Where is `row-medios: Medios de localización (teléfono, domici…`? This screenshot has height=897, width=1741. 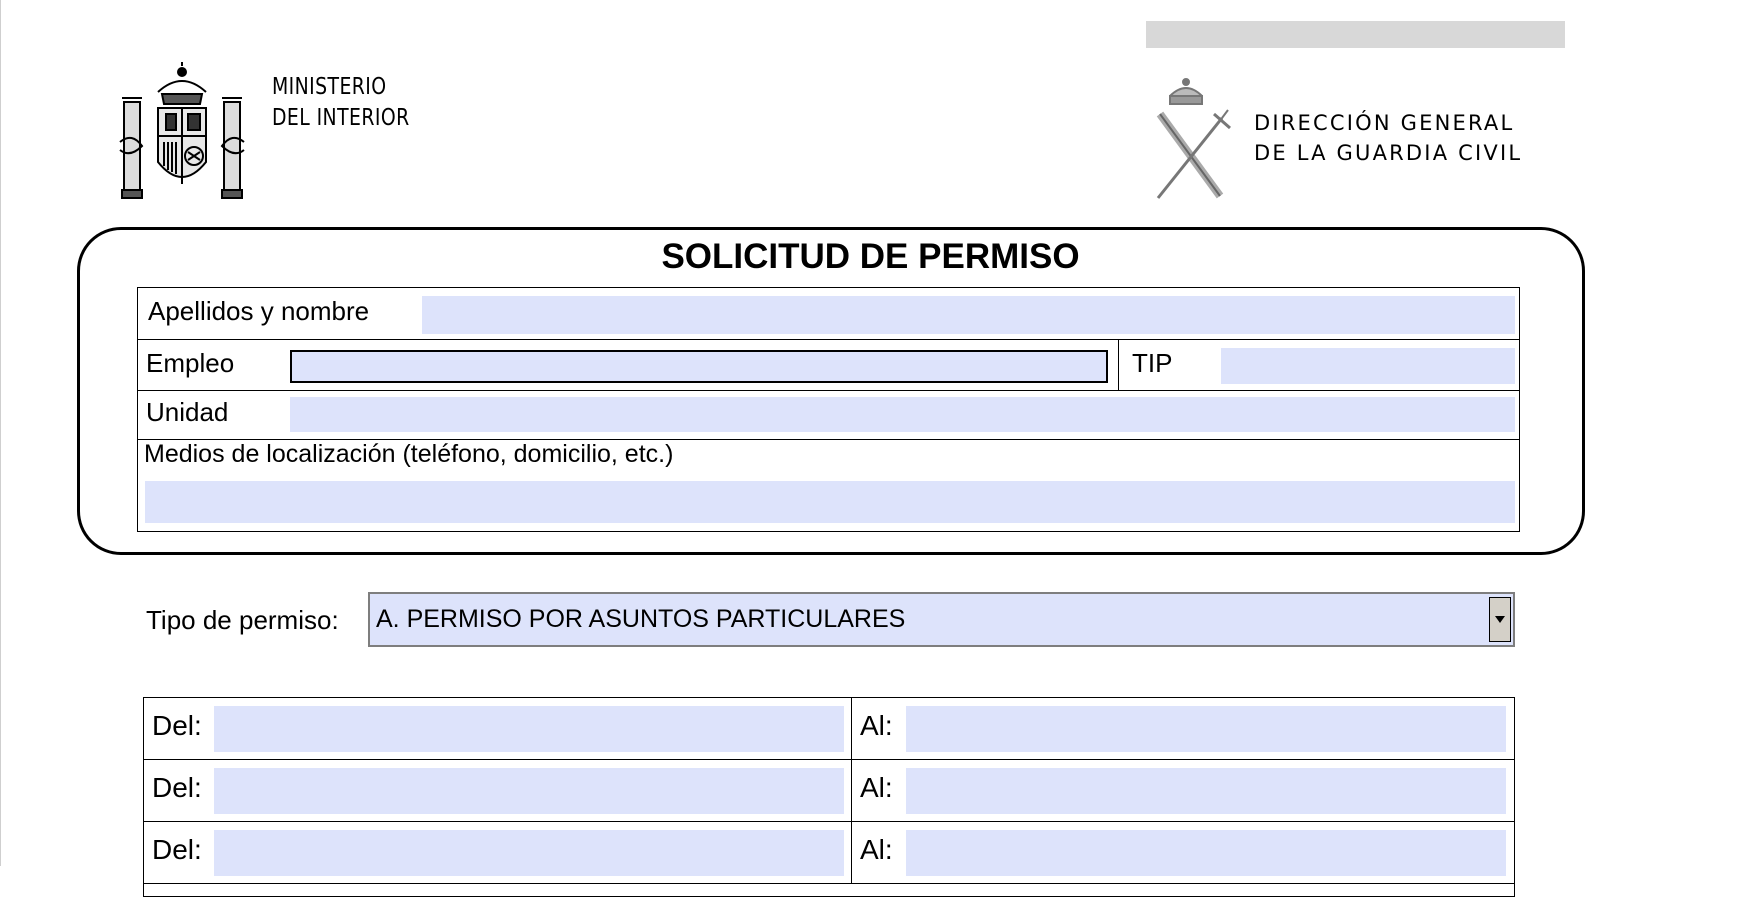 row-medios: Medios de localización (teléfono, domici… is located at coordinates (828, 485).